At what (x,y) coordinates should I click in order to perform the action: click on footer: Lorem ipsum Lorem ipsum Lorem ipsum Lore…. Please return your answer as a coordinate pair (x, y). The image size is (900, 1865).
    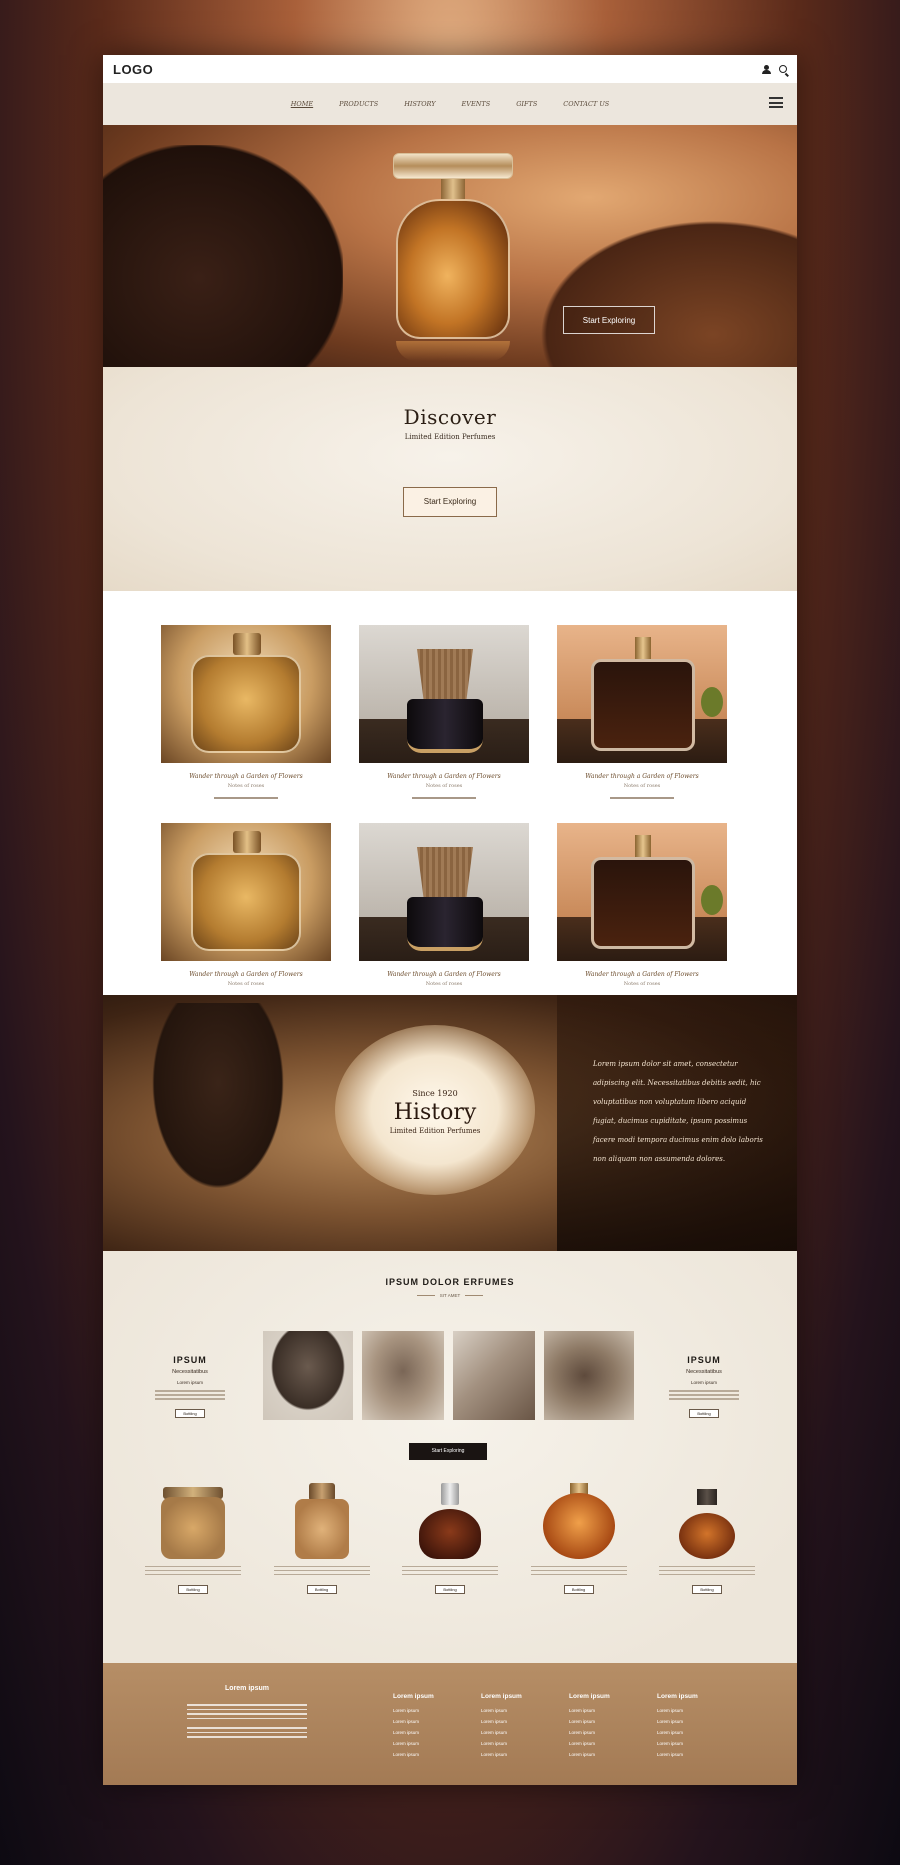
    Looking at the image, I should click on (450, 1724).